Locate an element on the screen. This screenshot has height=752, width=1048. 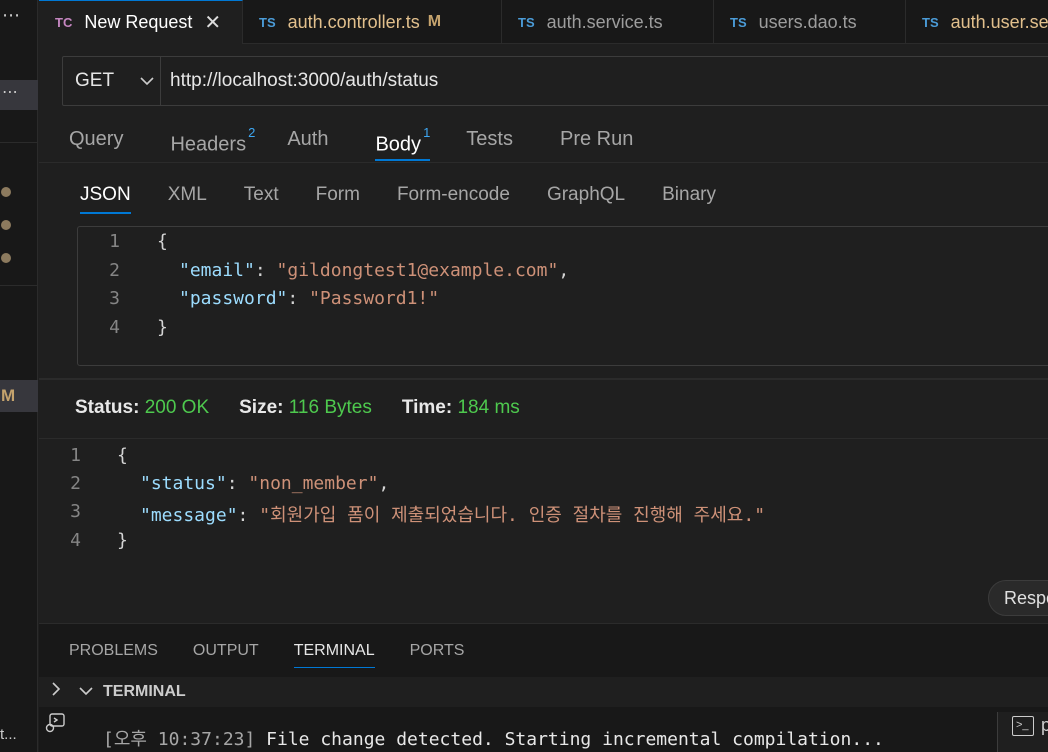
tab-auth: Auth is located at coordinates (307, 140).